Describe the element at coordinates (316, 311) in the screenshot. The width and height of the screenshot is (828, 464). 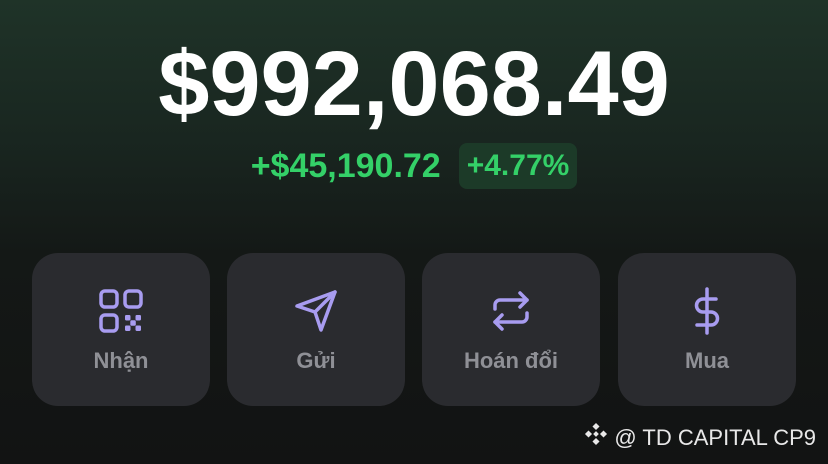
I see `send-icon` at that location.